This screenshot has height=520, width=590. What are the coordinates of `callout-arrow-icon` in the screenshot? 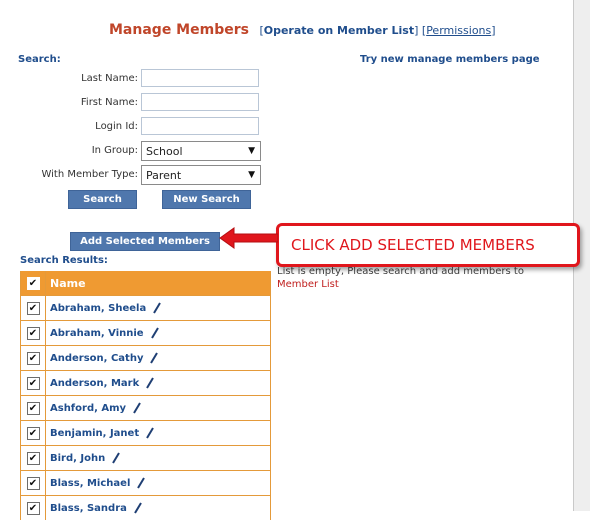 It's located at (248, 238).